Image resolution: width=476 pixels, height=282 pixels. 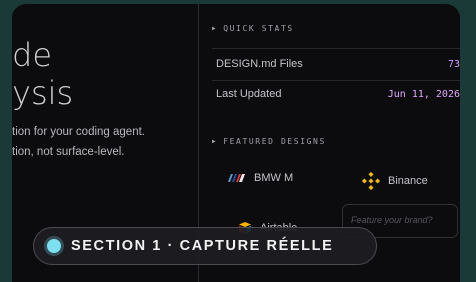 I want to click on section-badge: SECTION 1 · CAPTURE RÉELLE, so click(x=205, y=246).